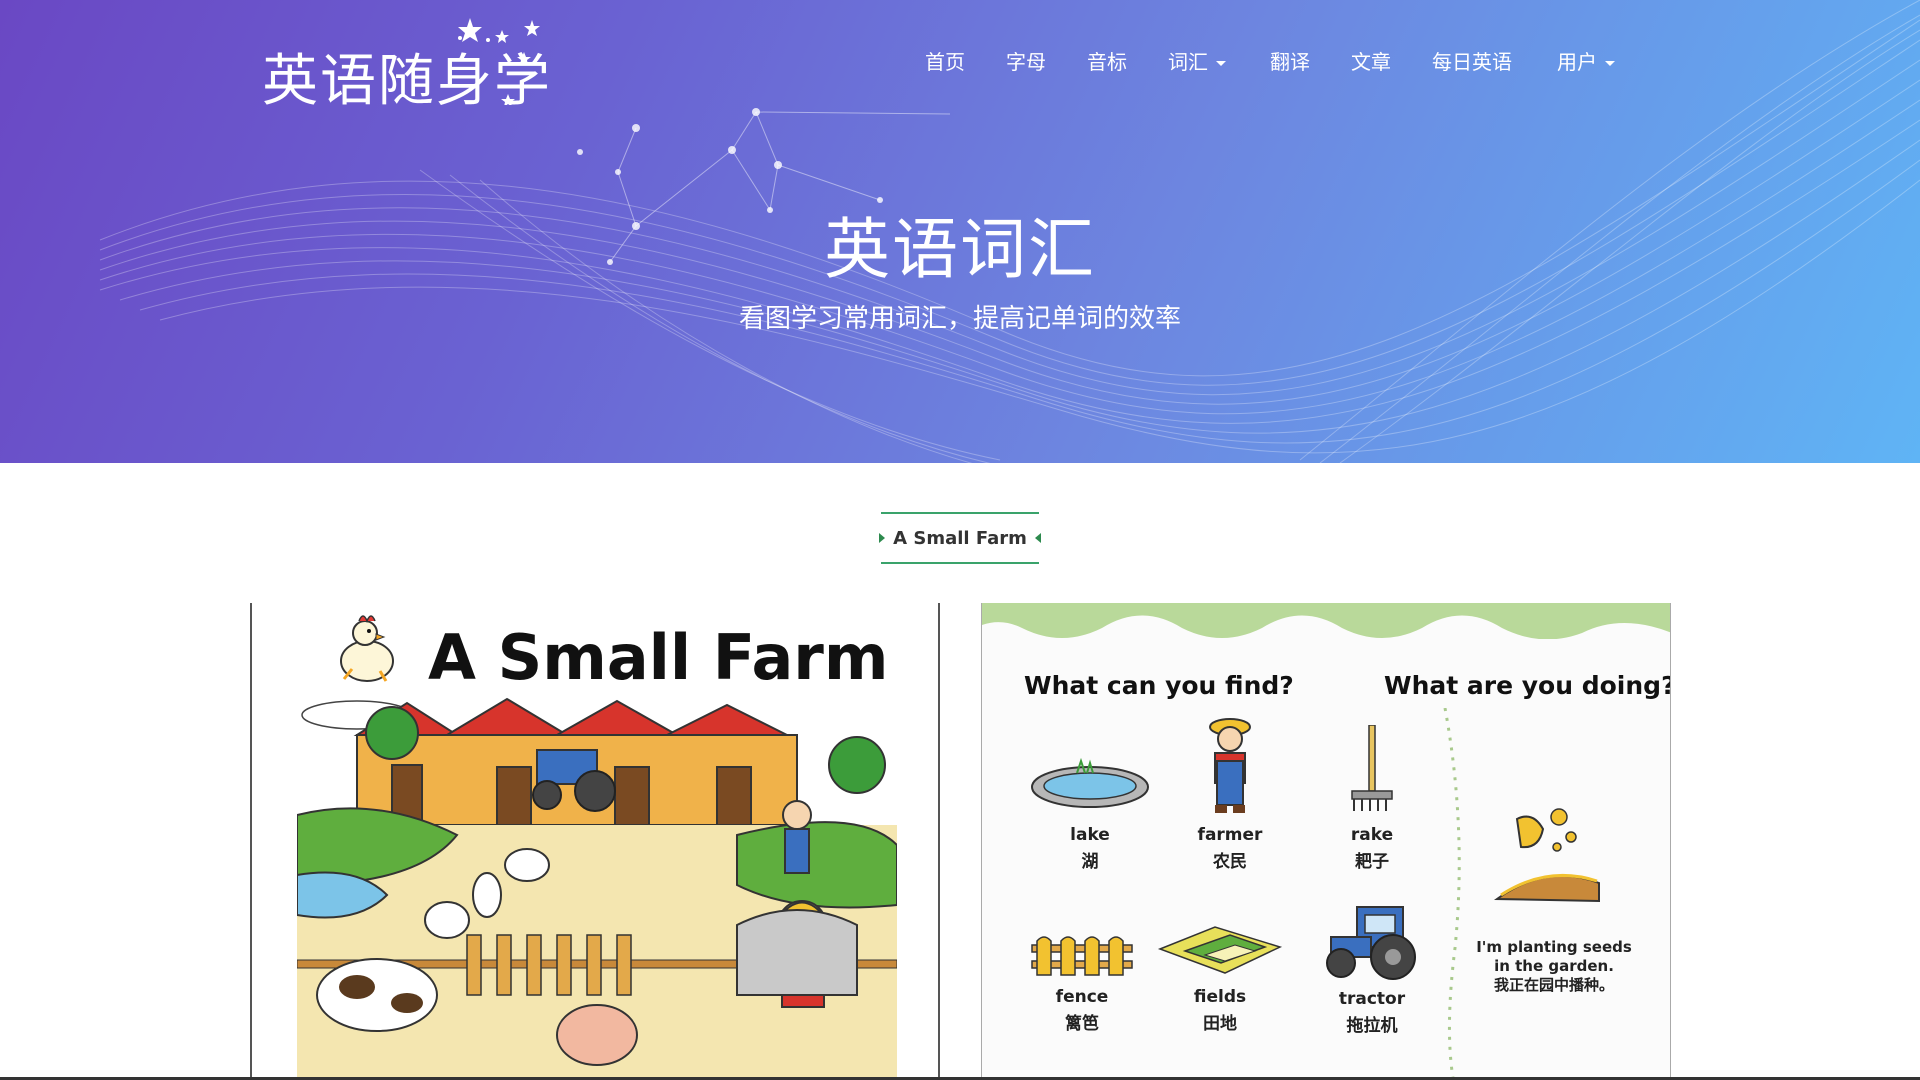 This screenshot has width=1920, height=1080. I want to click on nav-alphabet: 字母, so click(1026, 62).